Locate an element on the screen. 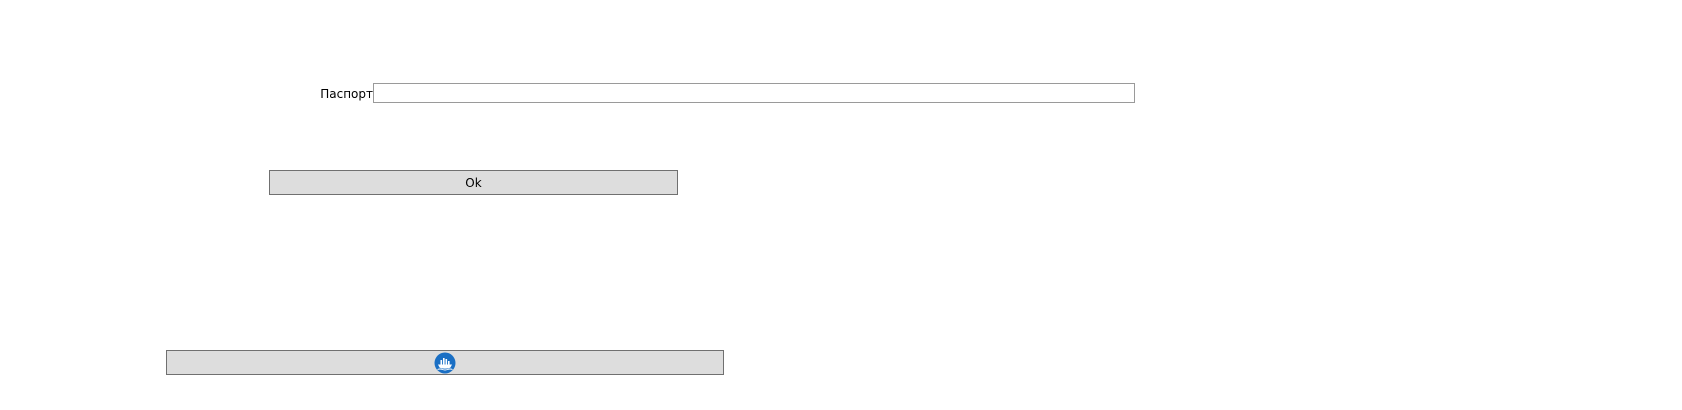 The height and width of the screenshot is (410, 1682). logo-button is located at coordinates (445, 362).